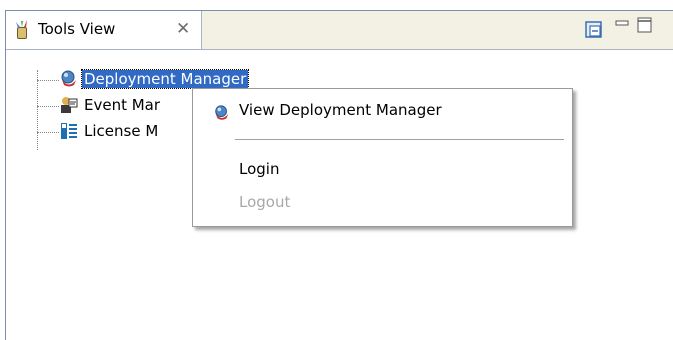  I want to click on menu-item-label: Logout, so click(265, 202).